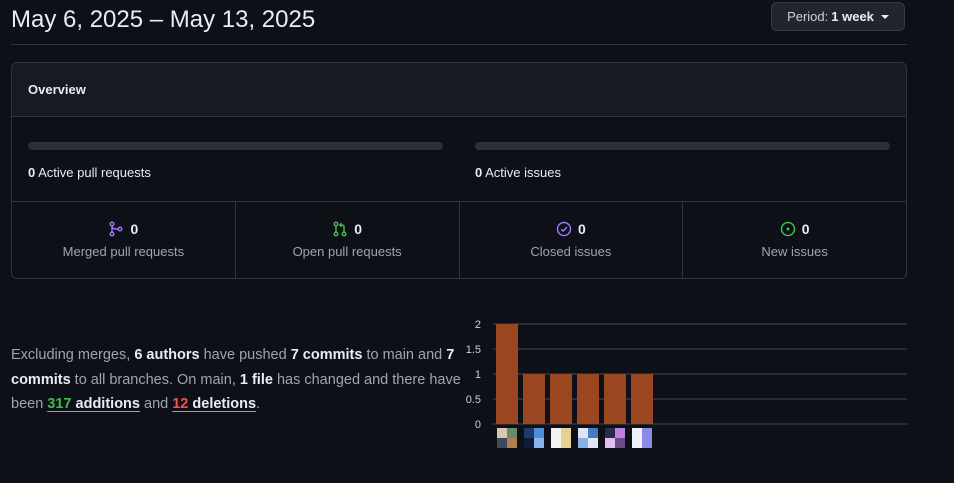 This screenshot has height=483, width=954. I want to click on additions-link: 317 additions, so click(93, 404).